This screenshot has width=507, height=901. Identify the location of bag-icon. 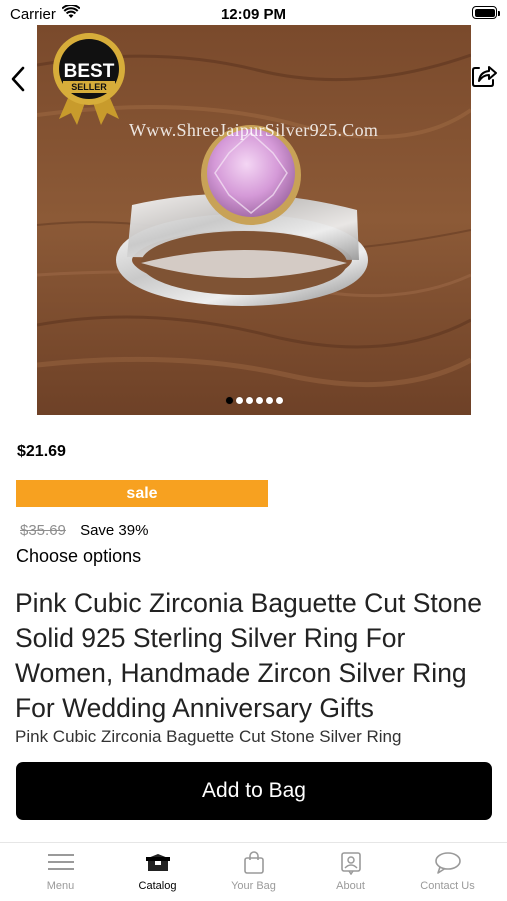
(254, 865).